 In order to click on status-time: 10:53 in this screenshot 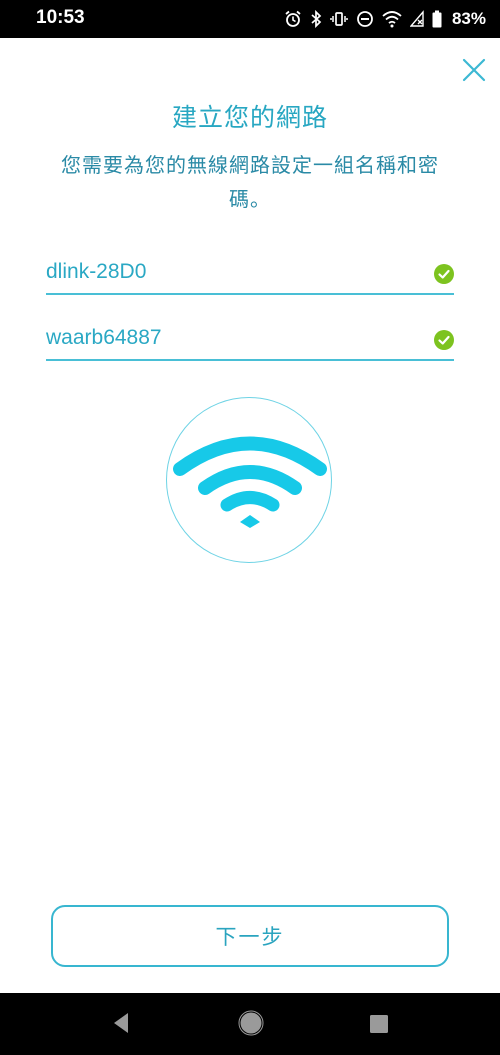, I will do `click(60, 17)`.